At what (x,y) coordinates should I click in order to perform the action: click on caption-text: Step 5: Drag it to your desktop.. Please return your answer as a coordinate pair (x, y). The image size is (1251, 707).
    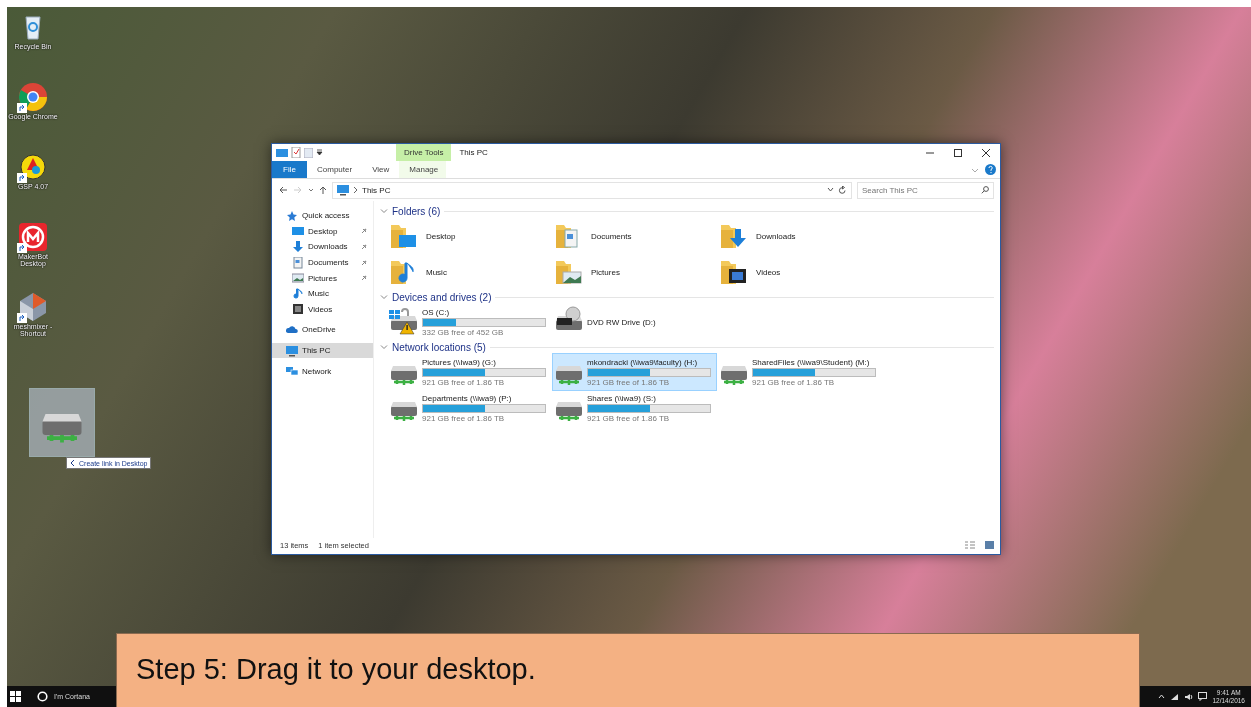
    Looking at the image, I should click on (336, 669).